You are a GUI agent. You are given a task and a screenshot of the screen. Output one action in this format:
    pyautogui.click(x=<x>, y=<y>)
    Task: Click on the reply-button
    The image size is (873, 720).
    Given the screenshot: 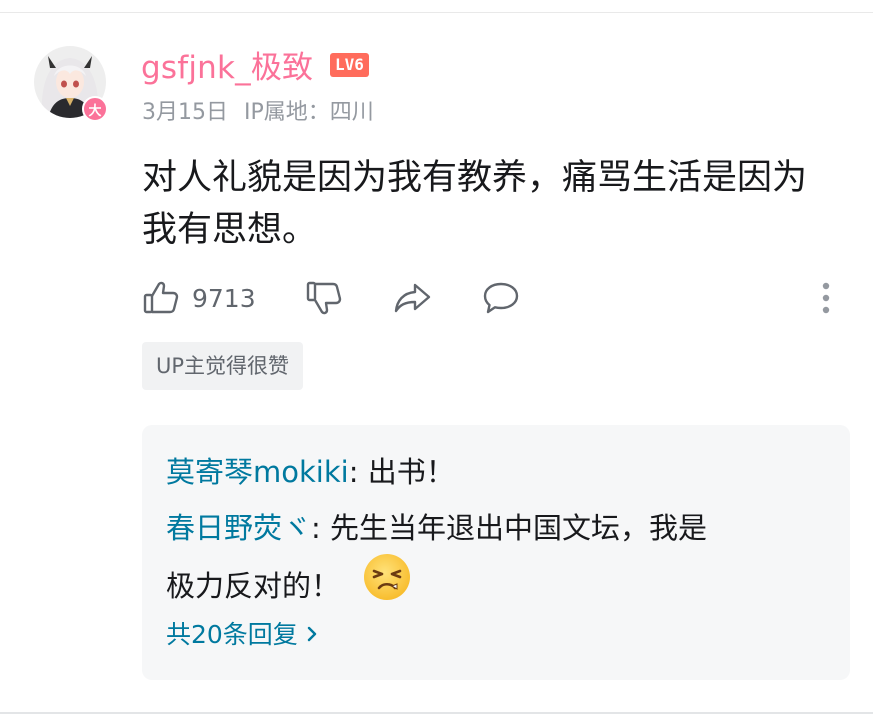 What is the action you would take?
    pyautogui.click(x=501, y=298)
    